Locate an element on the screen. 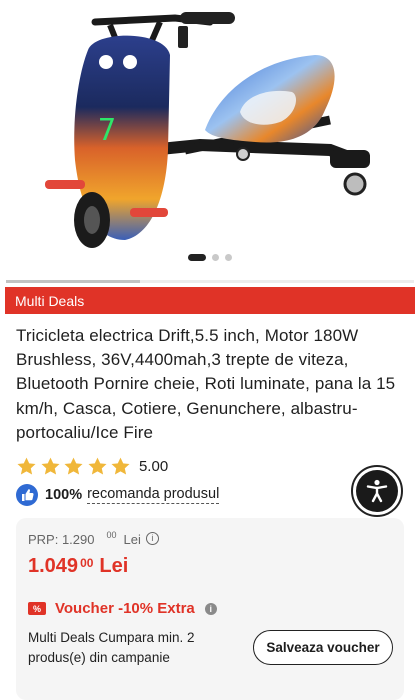 The height and width of the screenshot is (700, 420). thumbs-up-icon is located at coordinates (27, 495).